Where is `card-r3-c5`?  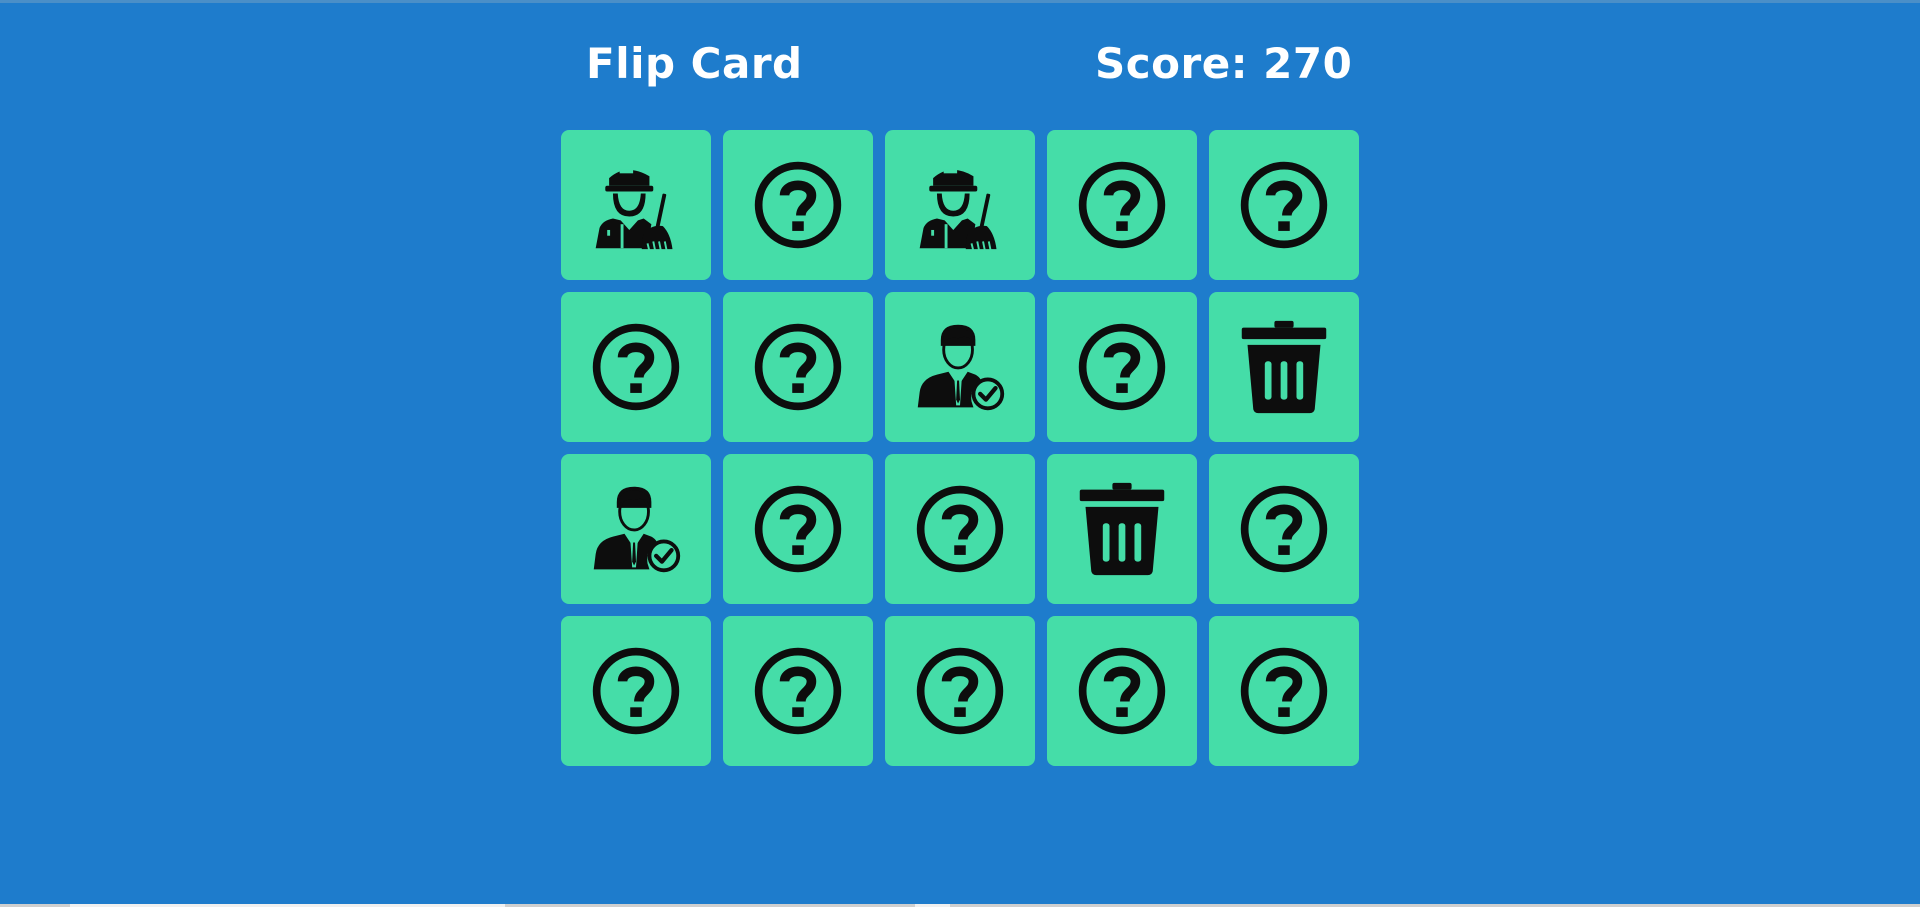
card-r3-c5 is located at coordinates (1284, 529).